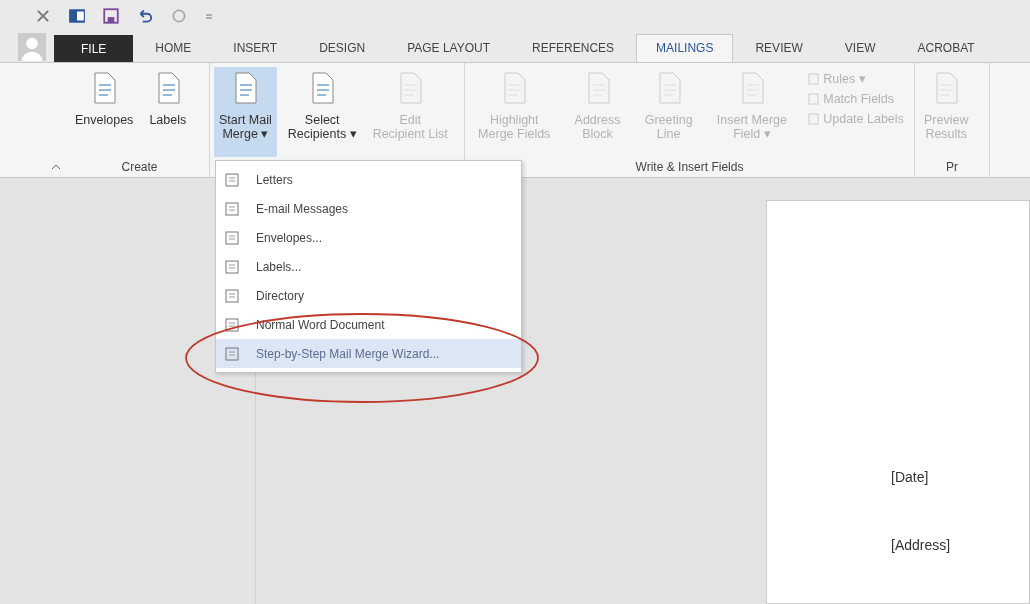 This screenshot has height=604, width=1030. Describe the element at coordinates (255, 48) in the screenshot. I see `ribbon-tab: INSERT` at that location.